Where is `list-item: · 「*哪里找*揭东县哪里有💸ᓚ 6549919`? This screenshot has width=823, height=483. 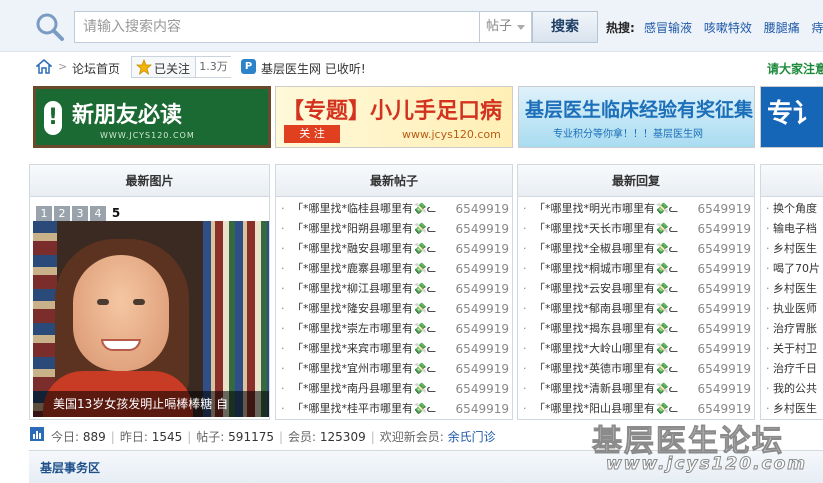
list-item: · 「*哪里找*揭东县哪里有💸ᓚ 6549919 is located at coordinates (636, 329).